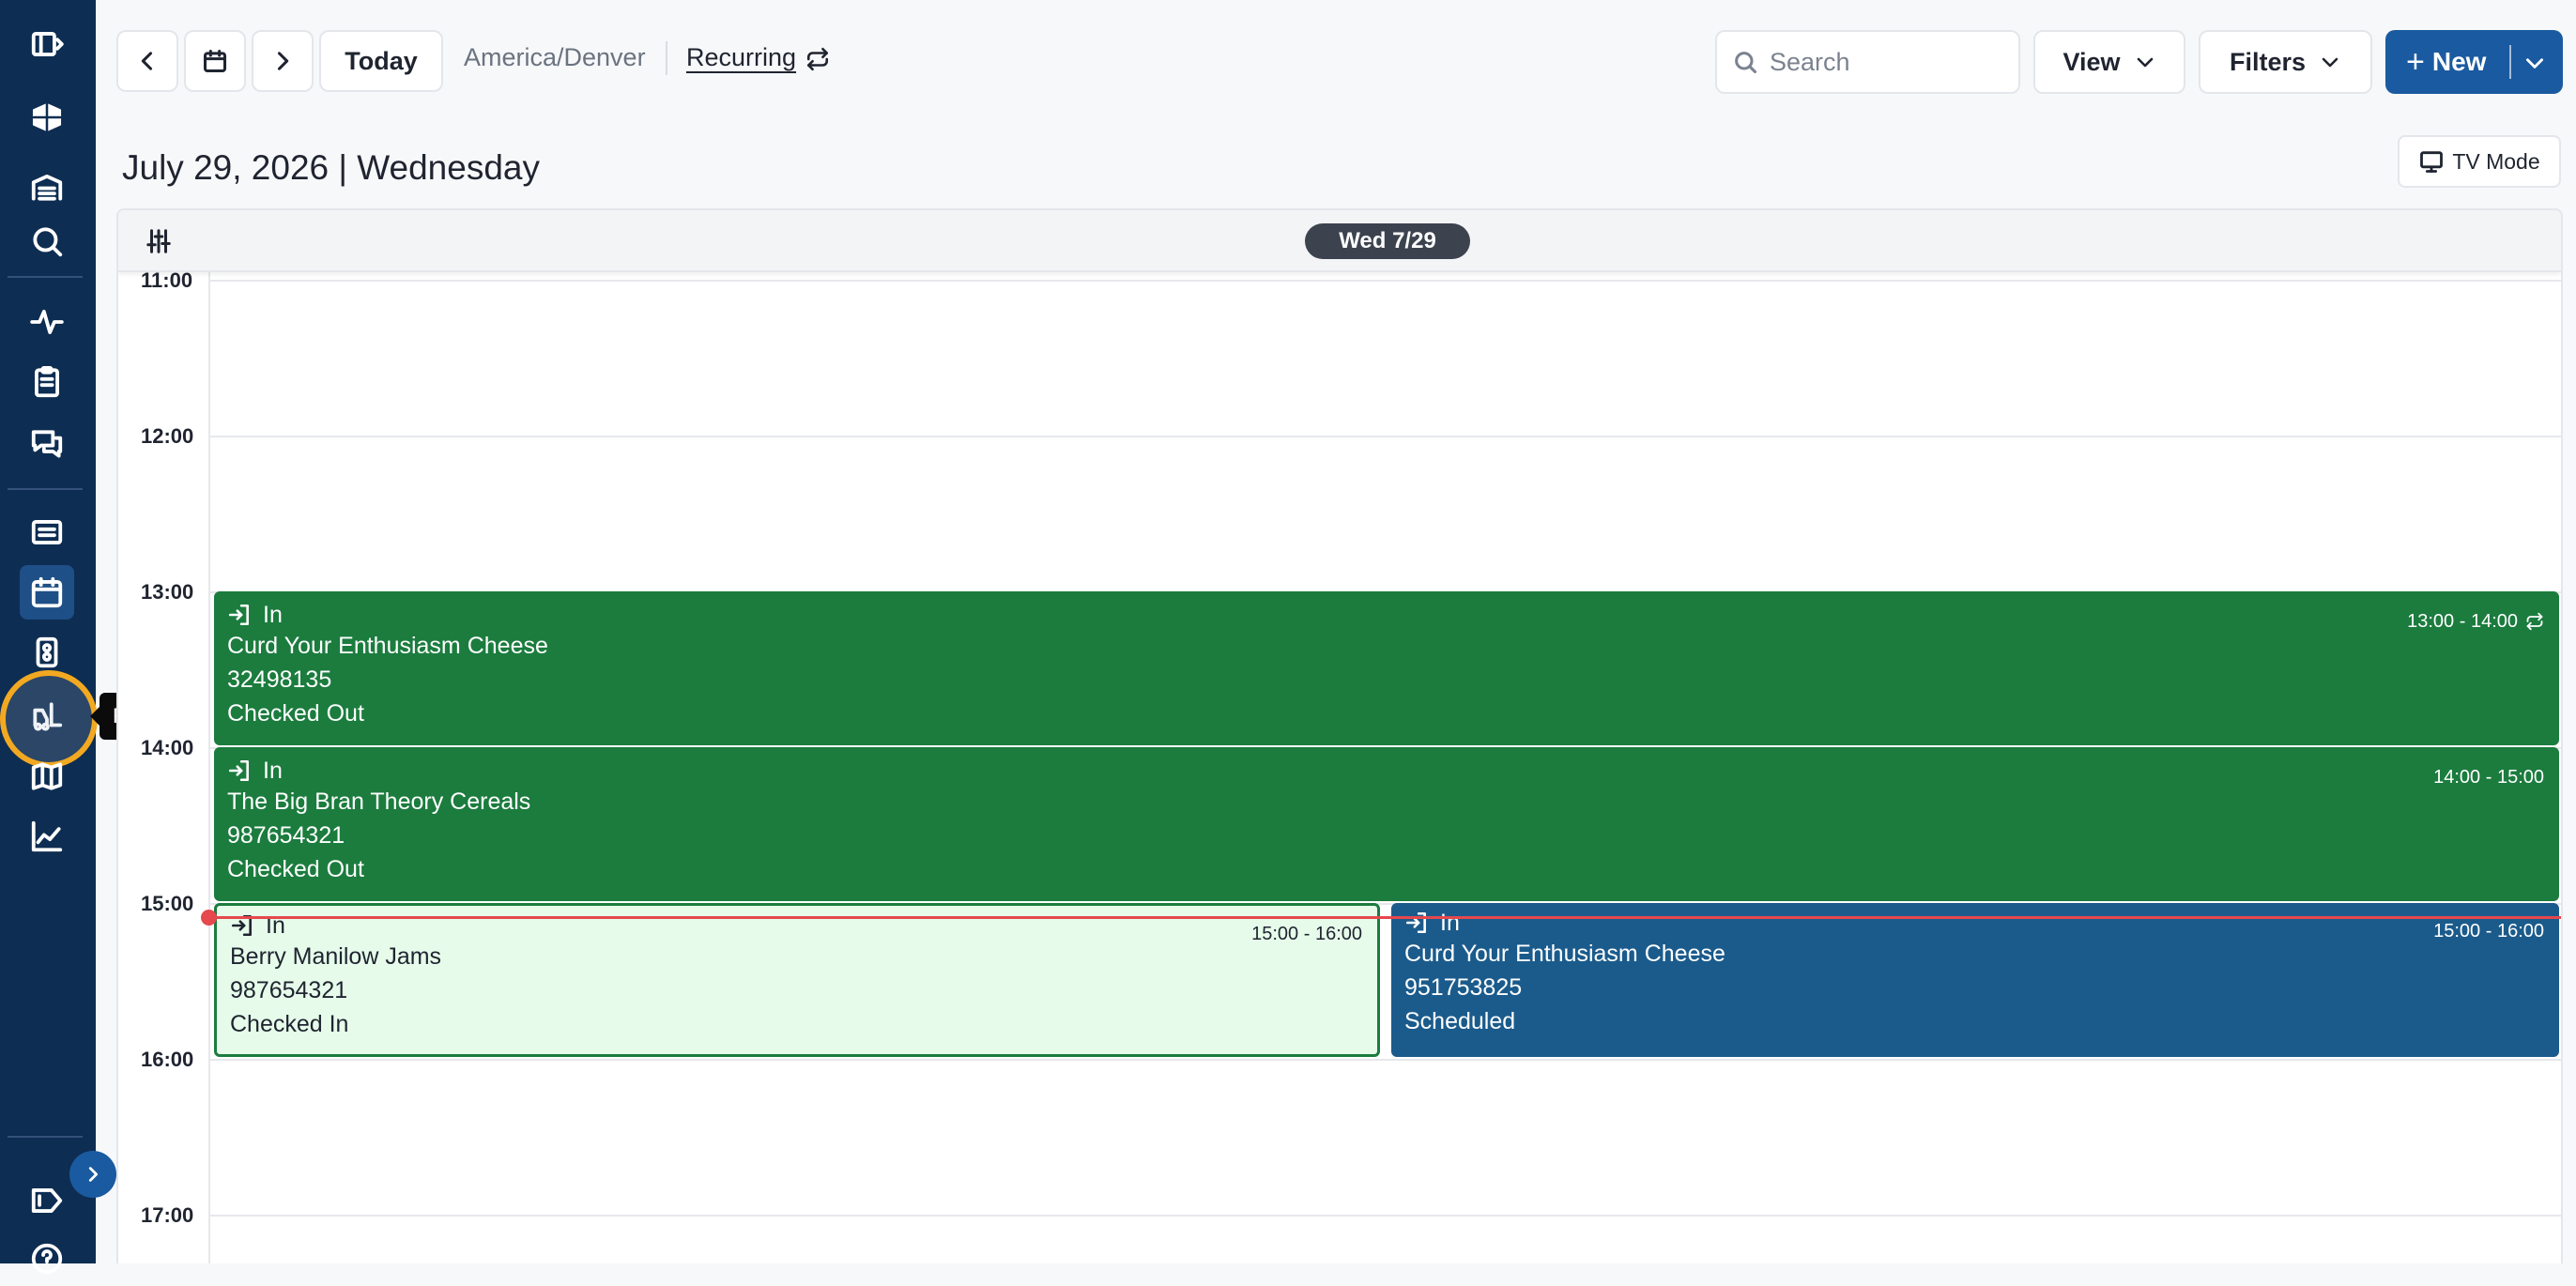 This screenshot has width=2576, height=1286. What do you see at coordinates (47, 444) in the screenshot?
I see `chat-icon` at bounding box center [47, 444].